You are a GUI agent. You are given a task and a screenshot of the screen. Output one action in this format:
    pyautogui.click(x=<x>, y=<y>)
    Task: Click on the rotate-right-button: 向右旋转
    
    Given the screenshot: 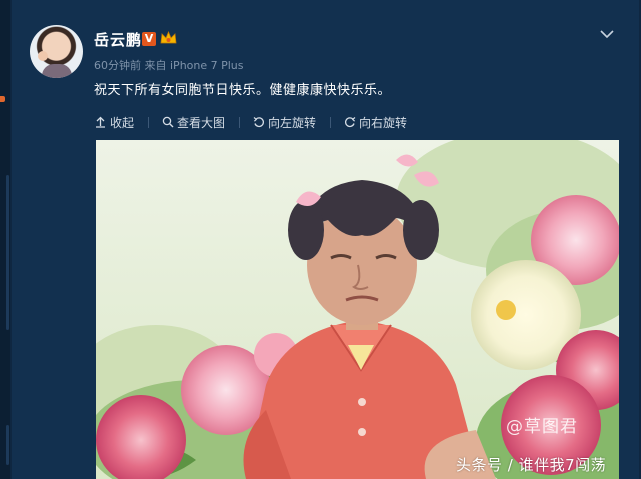 What is the action you would take?
    pyautogui.click(x=375, y=122)
    